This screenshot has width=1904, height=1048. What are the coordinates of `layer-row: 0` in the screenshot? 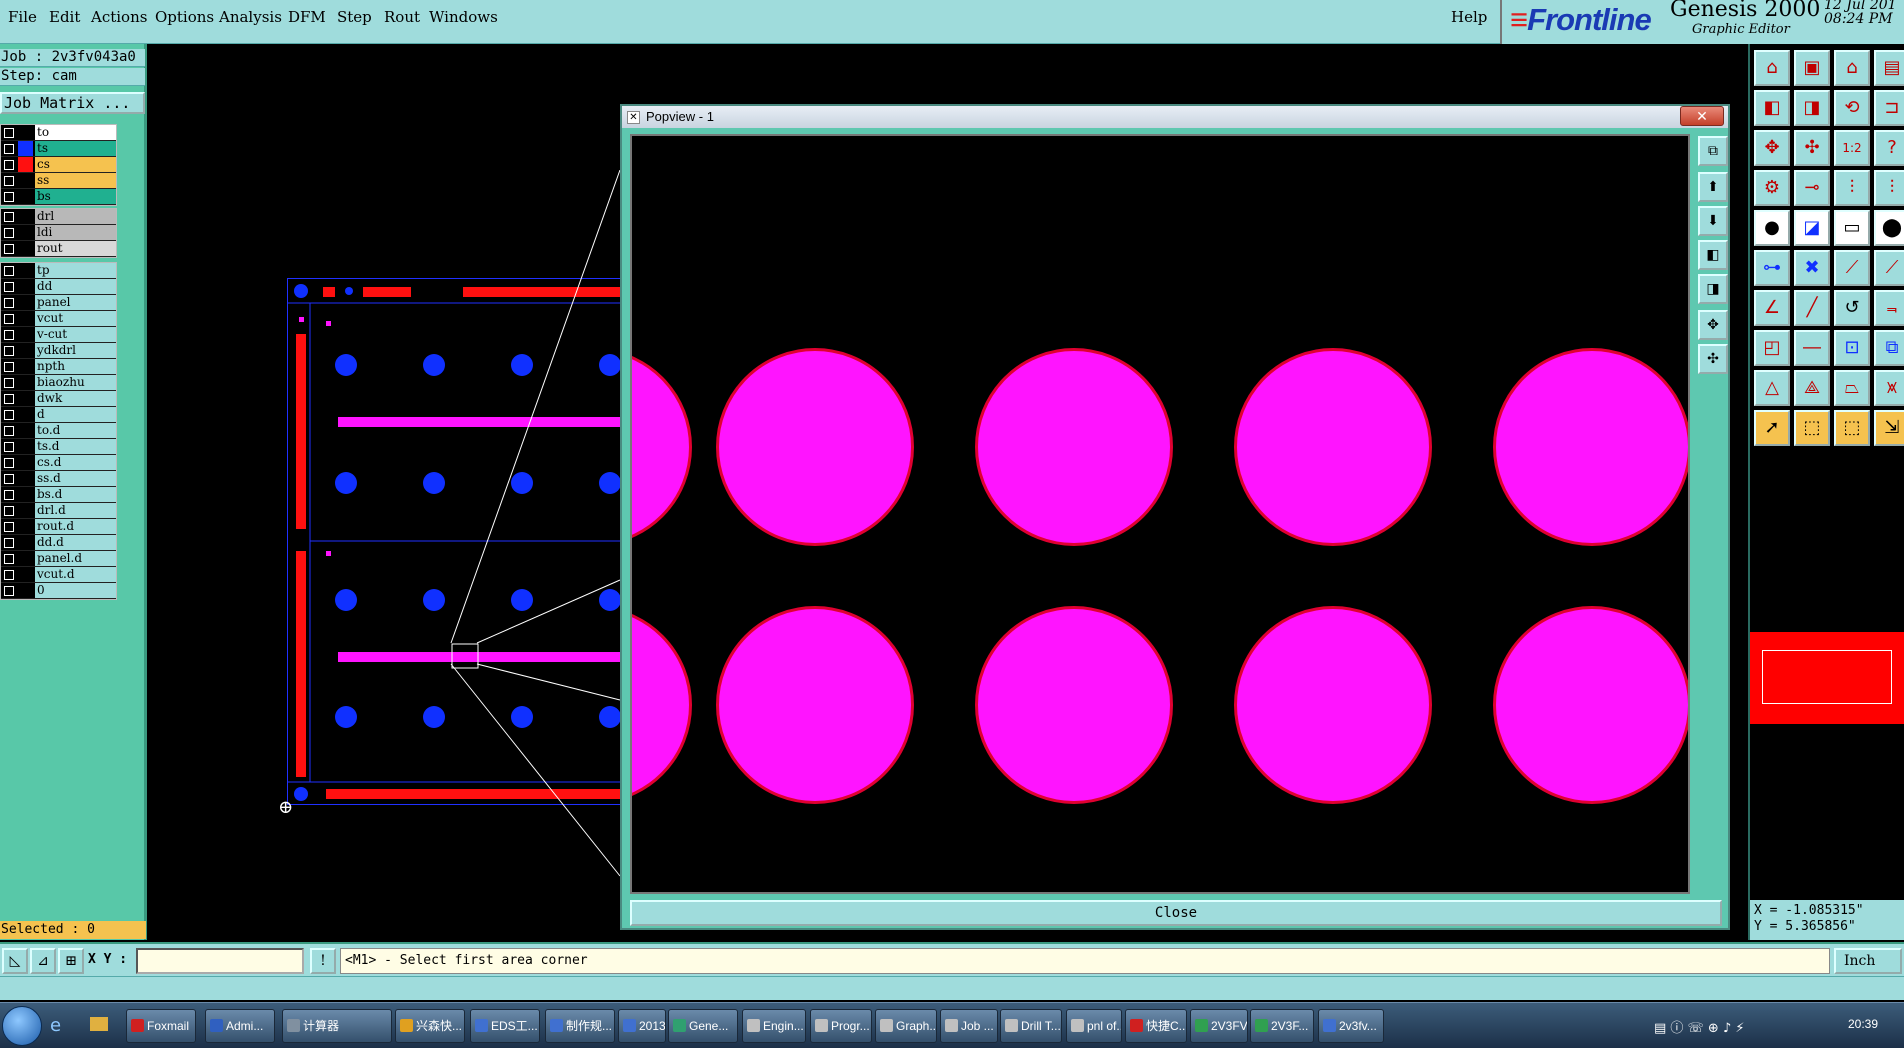 It's located at (58, 591).